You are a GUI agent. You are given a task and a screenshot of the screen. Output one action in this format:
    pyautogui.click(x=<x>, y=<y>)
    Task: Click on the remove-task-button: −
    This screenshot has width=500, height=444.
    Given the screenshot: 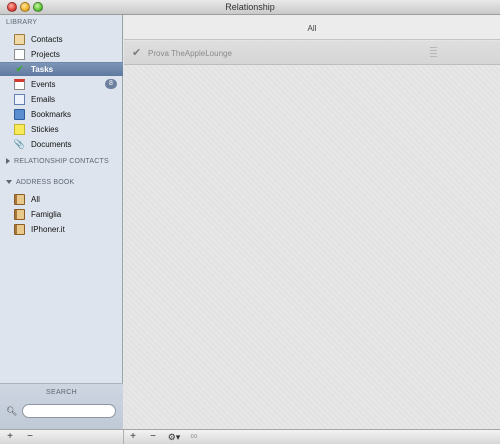 What is the action you would take?
    pyautogui.click(x=153, y=437)
    